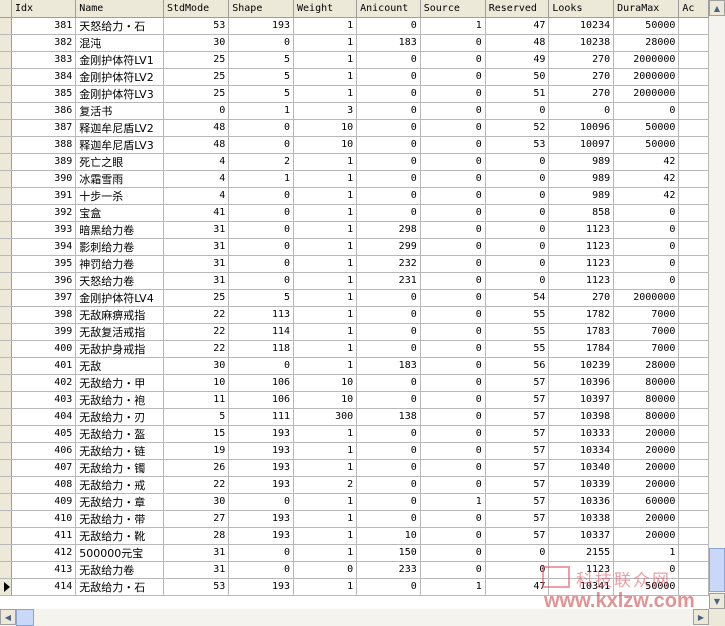  I want to click on cell-source: 1, so click(453, 502).